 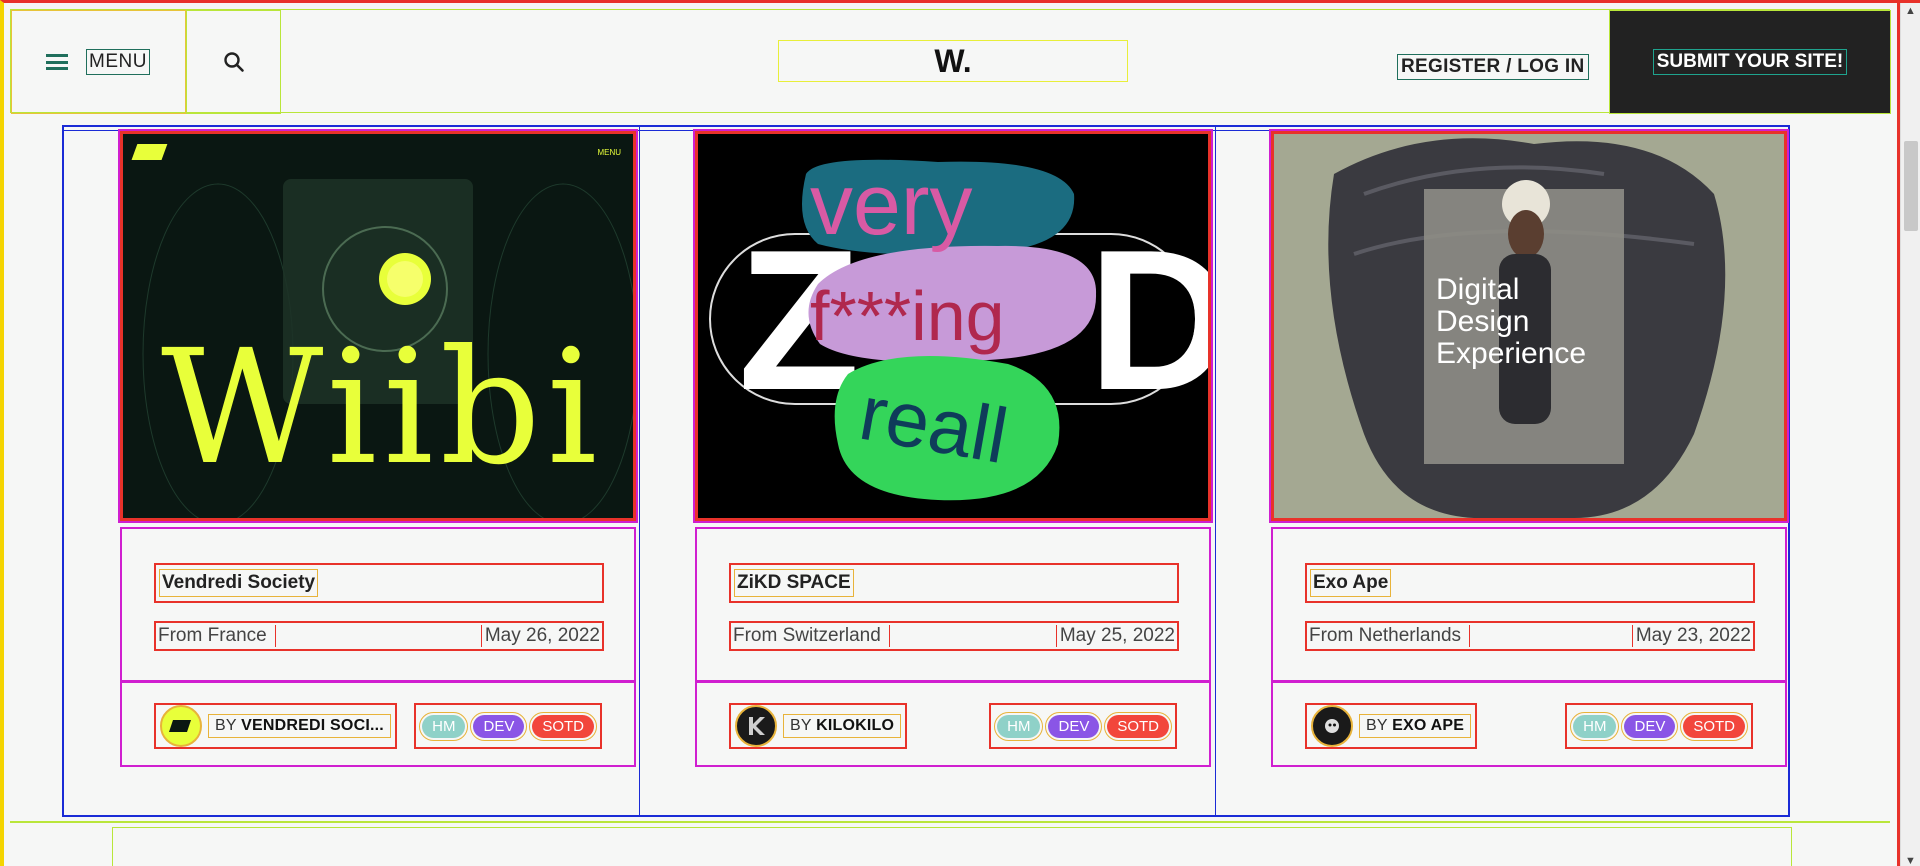 I want to click on card-info: ZiKD SPACE From Switzerland May 25, 2022, so click(x=953, y=604).